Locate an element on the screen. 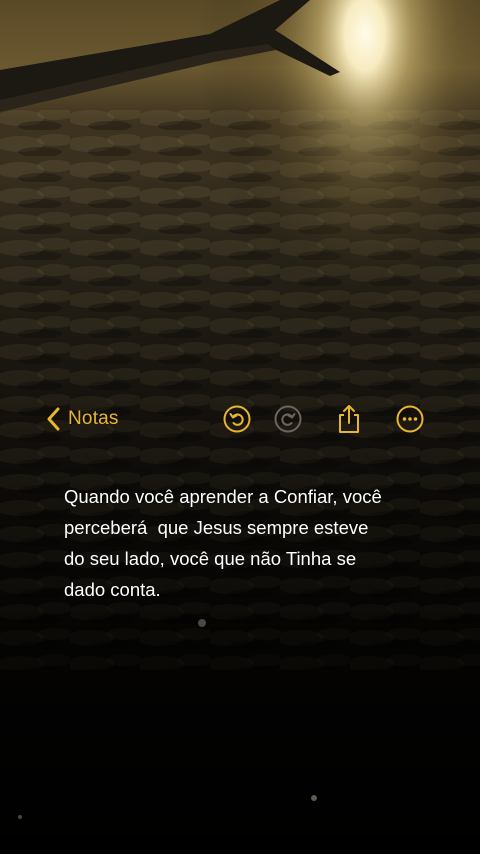 The image size is (480, 854). more-button is located at coordinates (410, 419).